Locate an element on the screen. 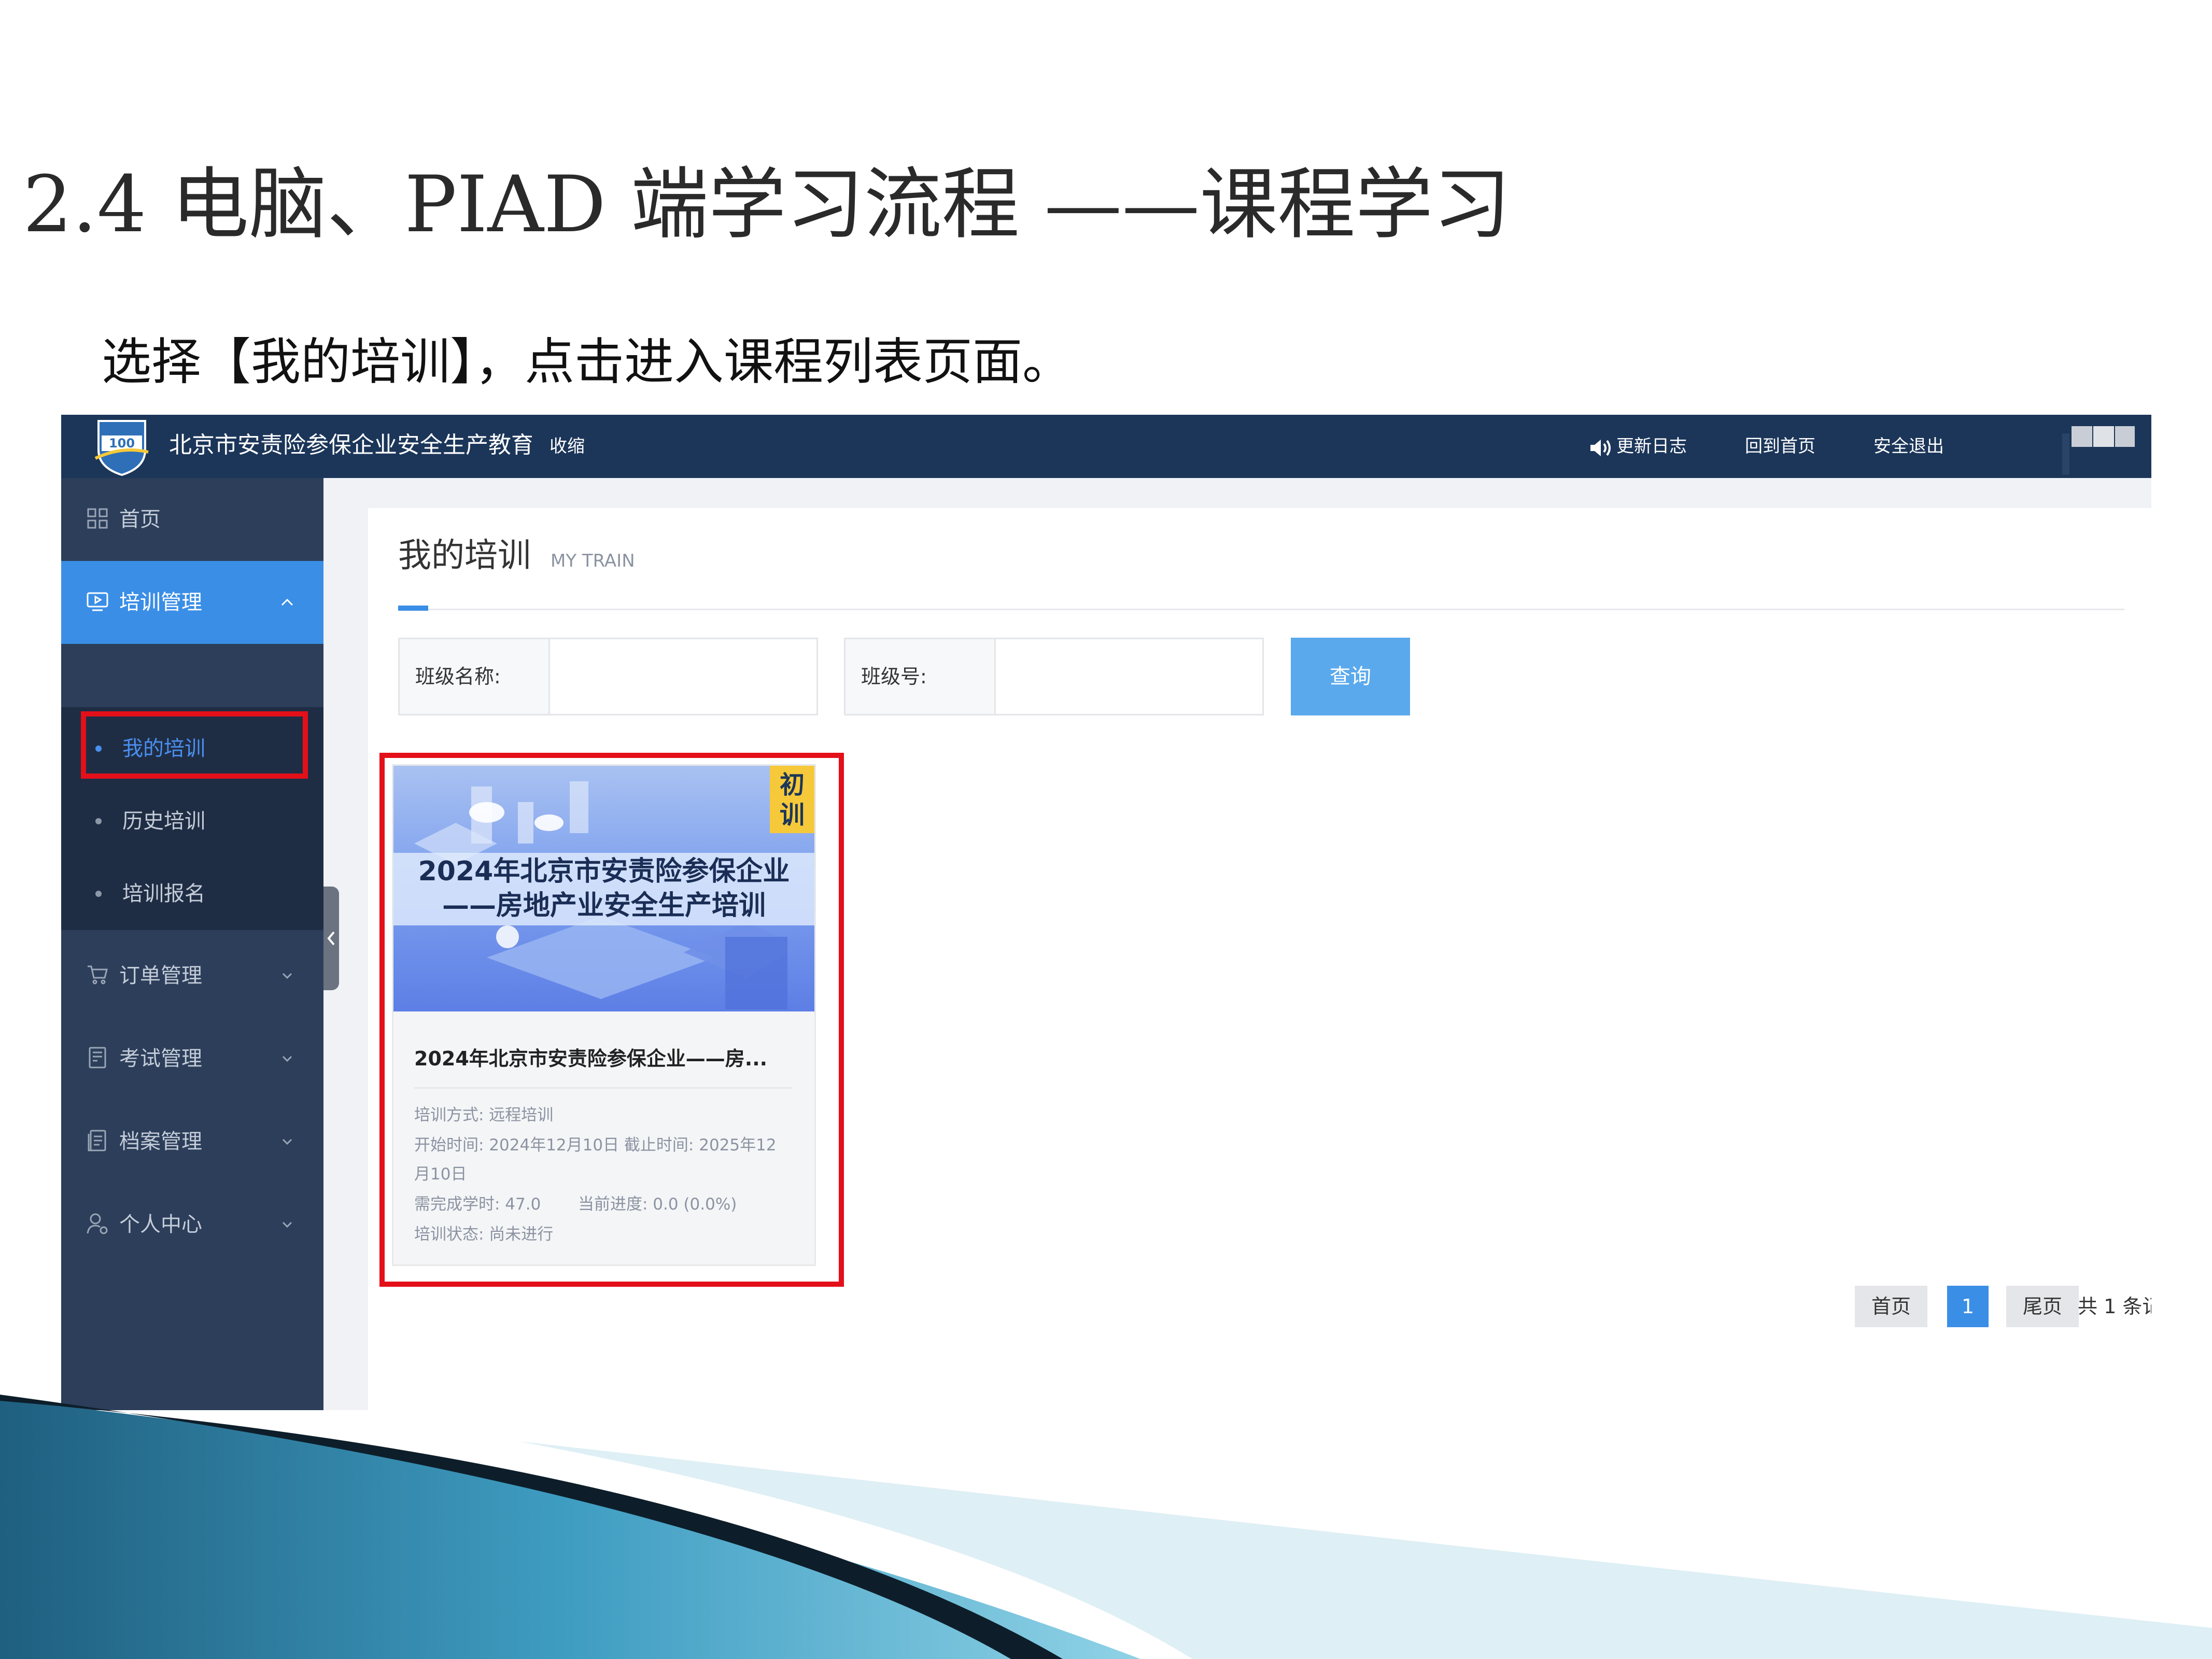 Image resolution: width=2212 pixels, height=1659 pixels. exam-icon is located at coordinates (97, 1057).